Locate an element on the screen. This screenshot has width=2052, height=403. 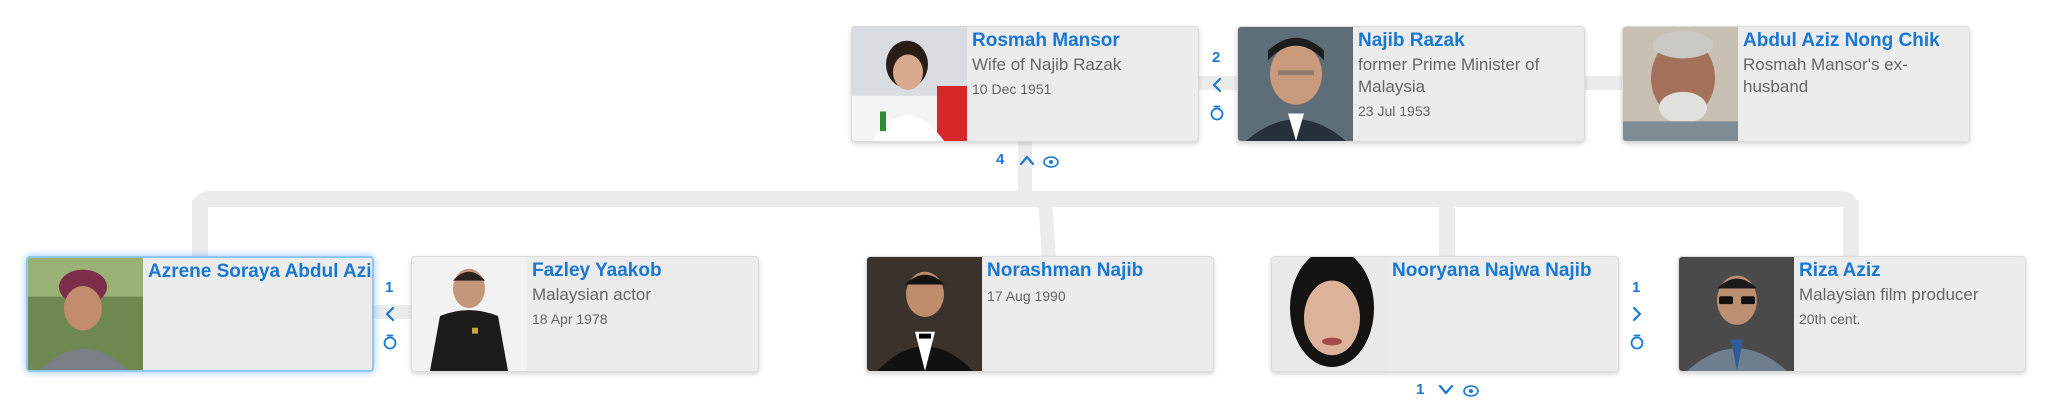
person-card-azrene-soraya-abdul-aziz: Azrene Soraya Abdul Aziz is located at coordinates (200, 314).